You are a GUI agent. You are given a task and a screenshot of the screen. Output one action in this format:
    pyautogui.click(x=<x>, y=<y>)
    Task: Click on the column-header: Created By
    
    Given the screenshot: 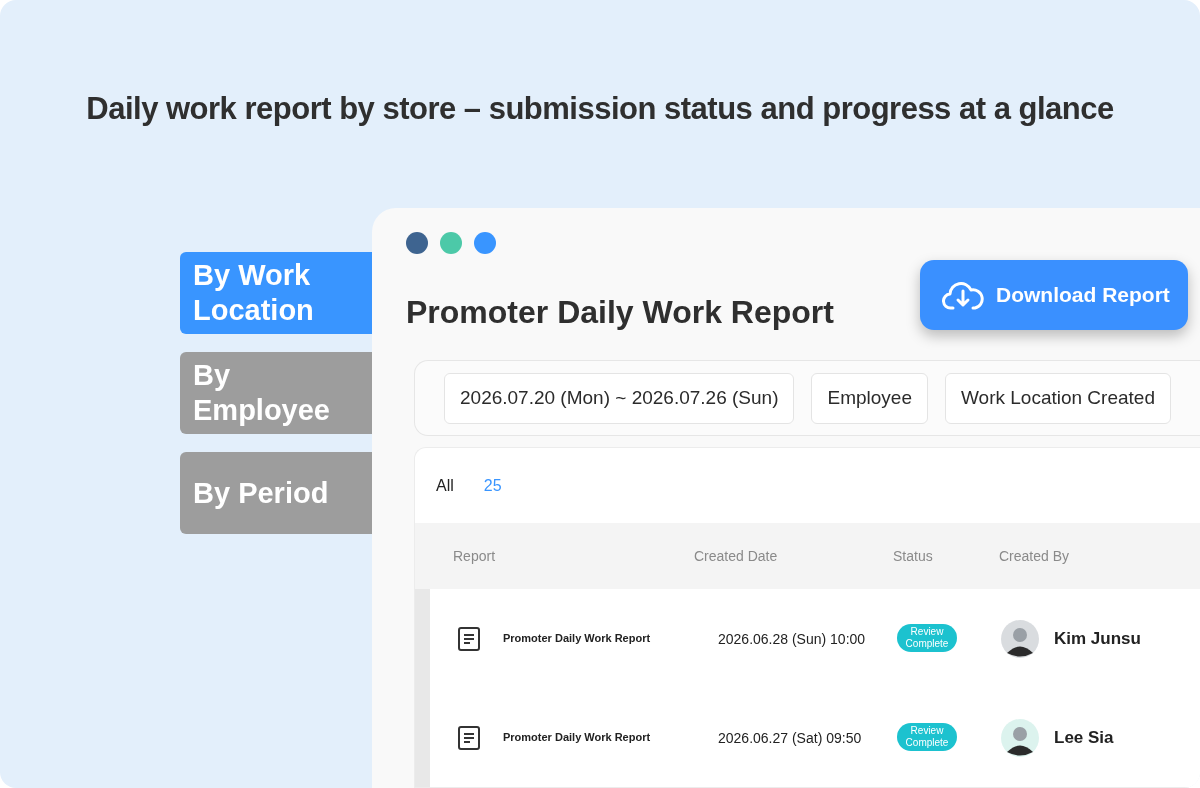 What is the action you would take?
    pyautogui.click(x=1034, y=556)
    